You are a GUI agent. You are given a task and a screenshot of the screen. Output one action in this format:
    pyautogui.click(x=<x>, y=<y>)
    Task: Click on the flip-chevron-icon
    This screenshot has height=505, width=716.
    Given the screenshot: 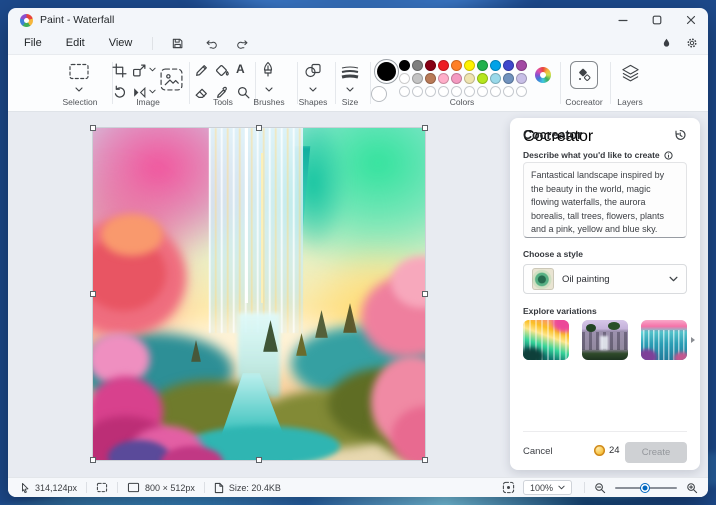 What is the action you would take?
    pyautogui.click(x=152, y=91)
    